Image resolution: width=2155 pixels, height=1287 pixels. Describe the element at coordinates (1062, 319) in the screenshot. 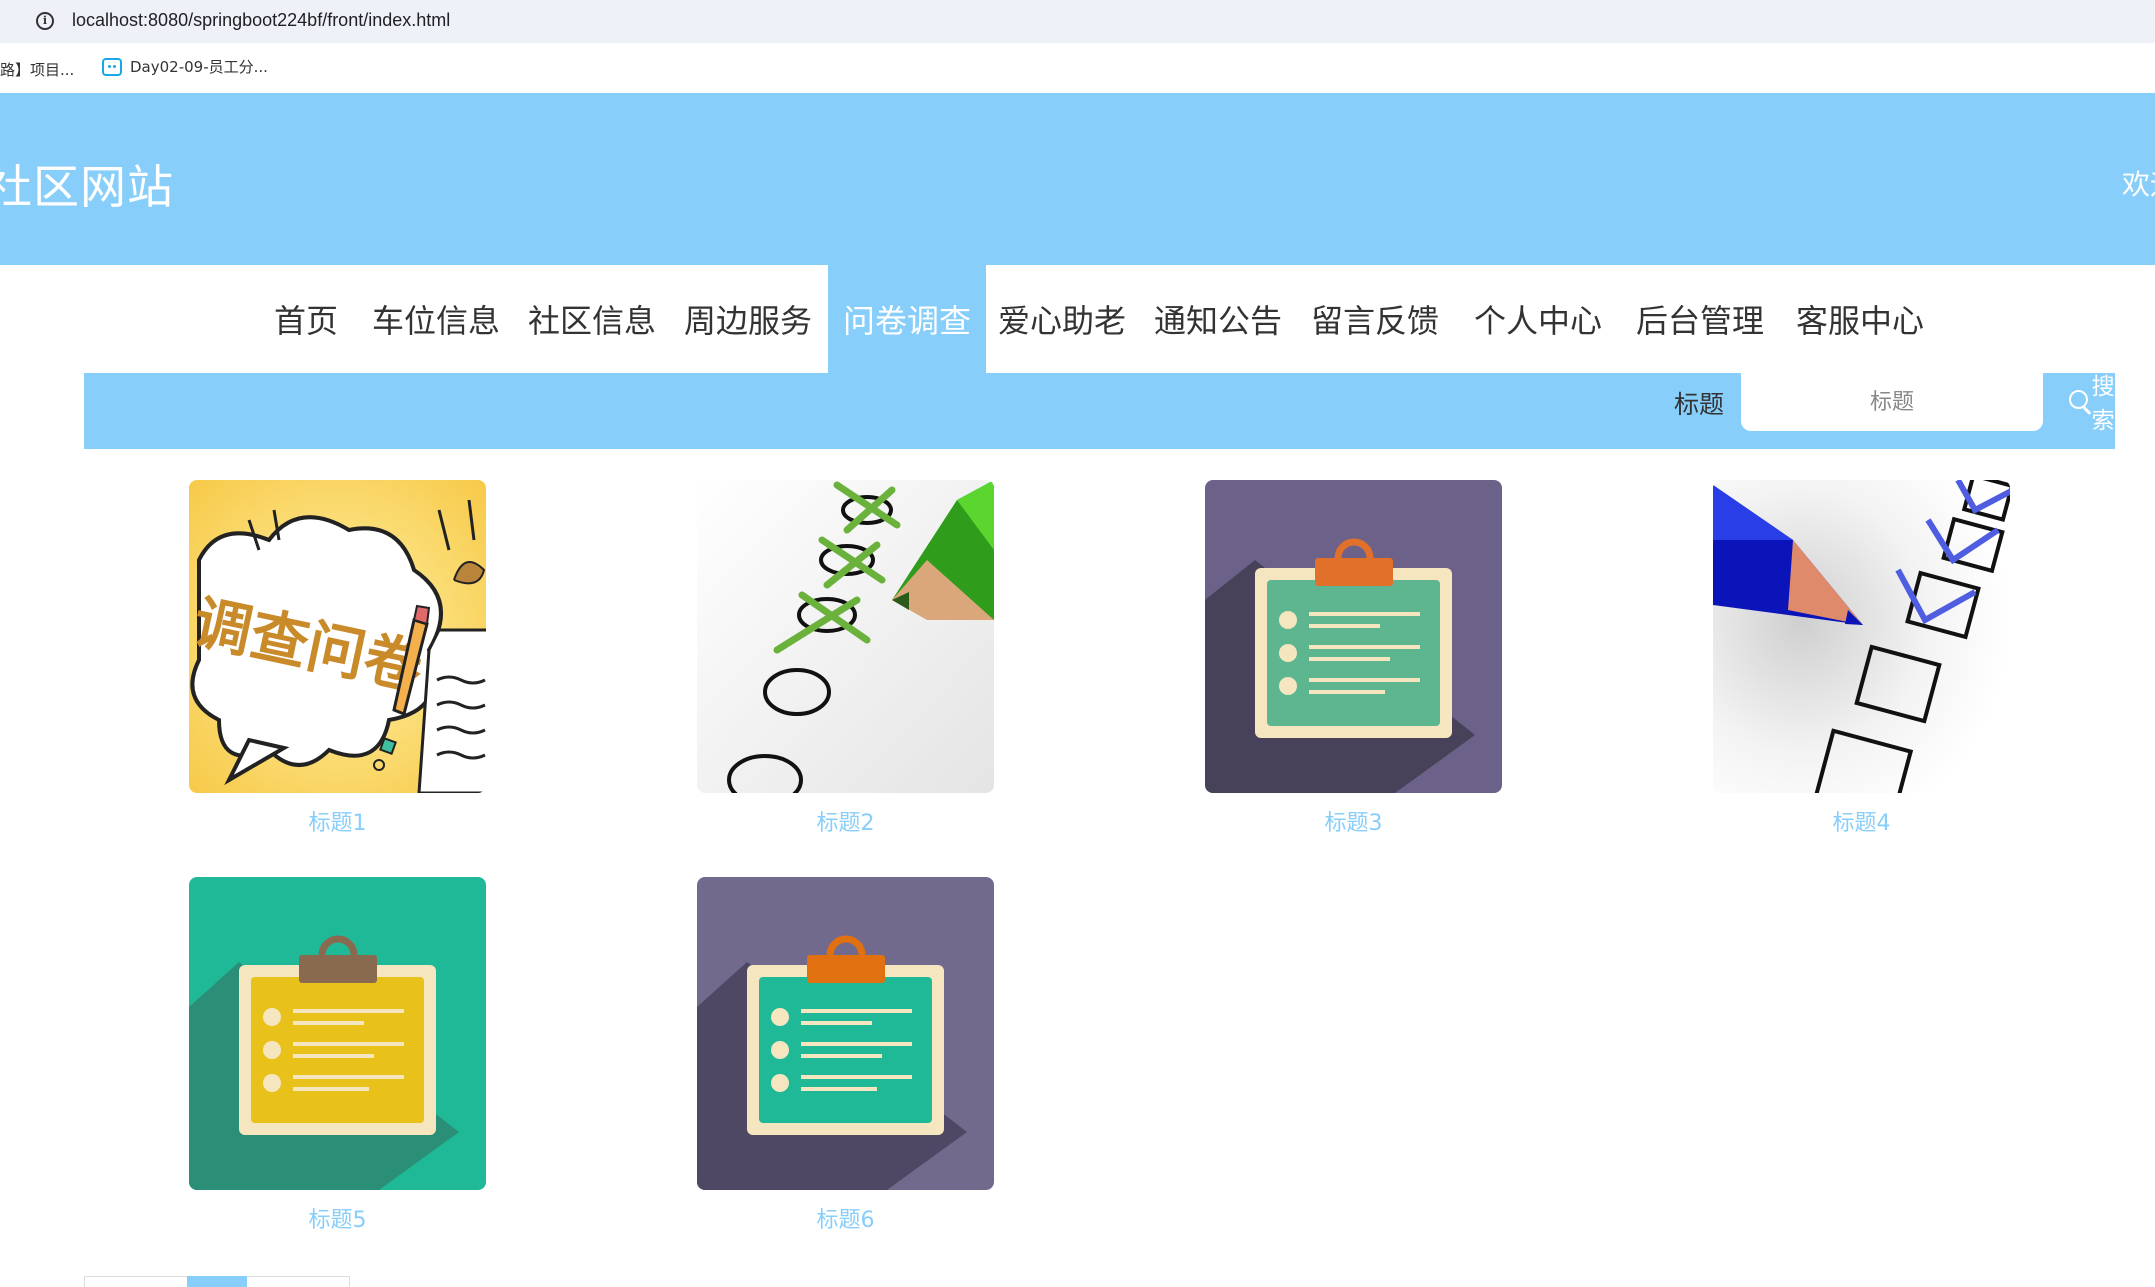

I see `nav-item-elderly-care: 爱心助老` at that location.